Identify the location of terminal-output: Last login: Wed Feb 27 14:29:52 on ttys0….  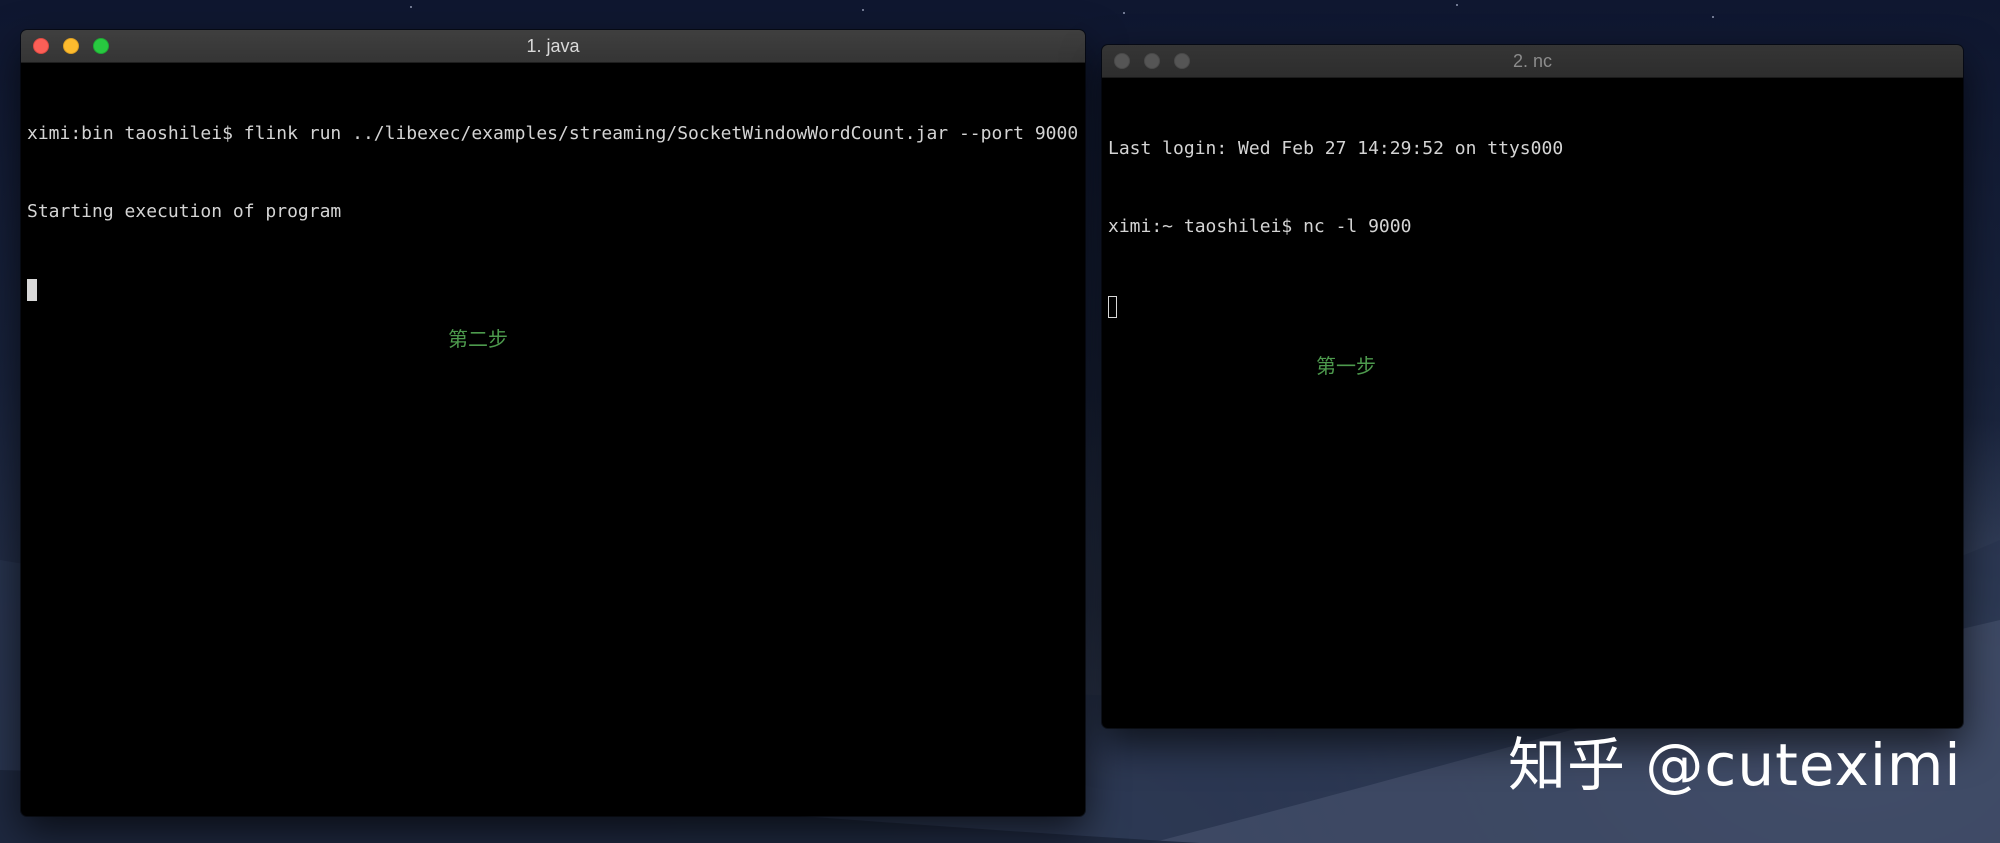
(1532, 224).